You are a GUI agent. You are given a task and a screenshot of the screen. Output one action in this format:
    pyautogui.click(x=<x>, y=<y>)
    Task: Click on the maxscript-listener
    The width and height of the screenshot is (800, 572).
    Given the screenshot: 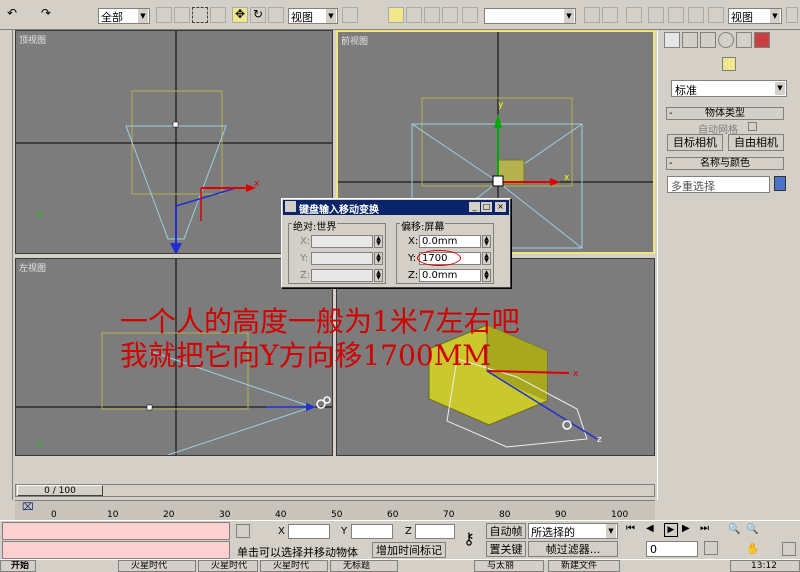 What is the action you would take?
    pyautogui.click(x=116, y=531)
    